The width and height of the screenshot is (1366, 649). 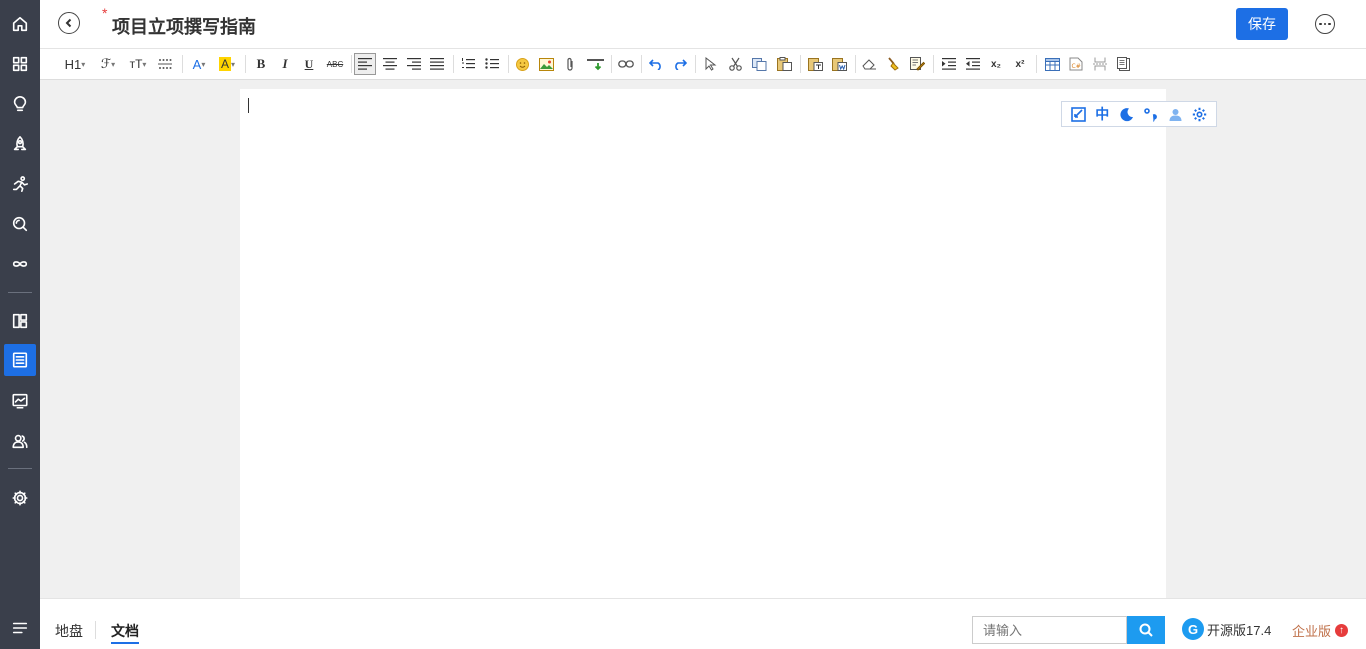 I want to click on paste-button, so click(x=784, y=64).